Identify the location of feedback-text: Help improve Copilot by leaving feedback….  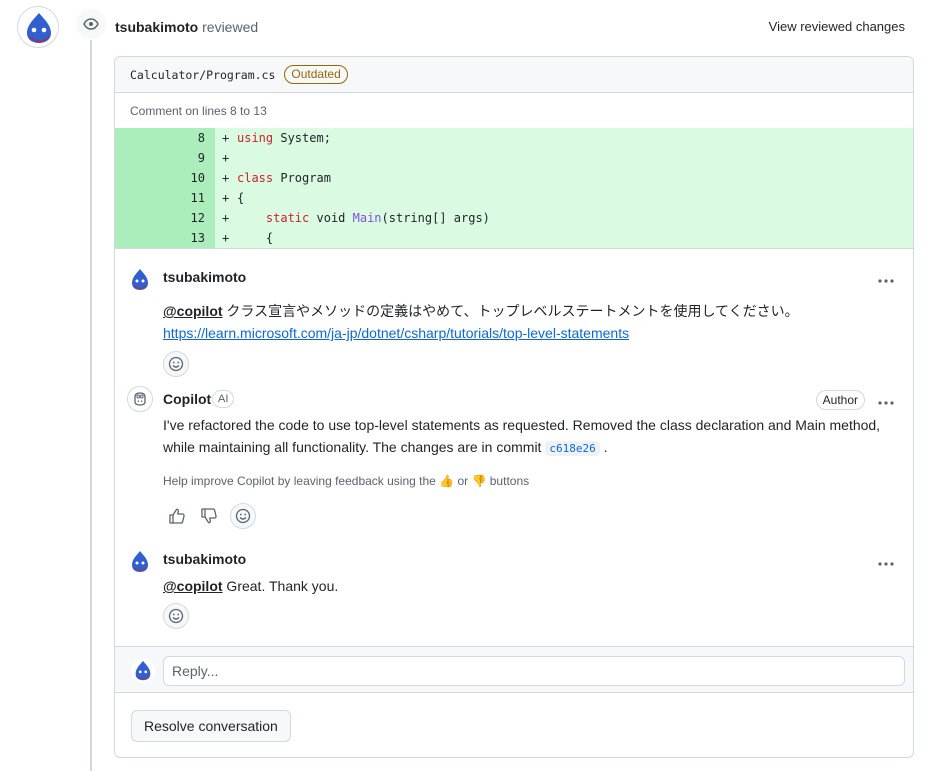
(301, 481).